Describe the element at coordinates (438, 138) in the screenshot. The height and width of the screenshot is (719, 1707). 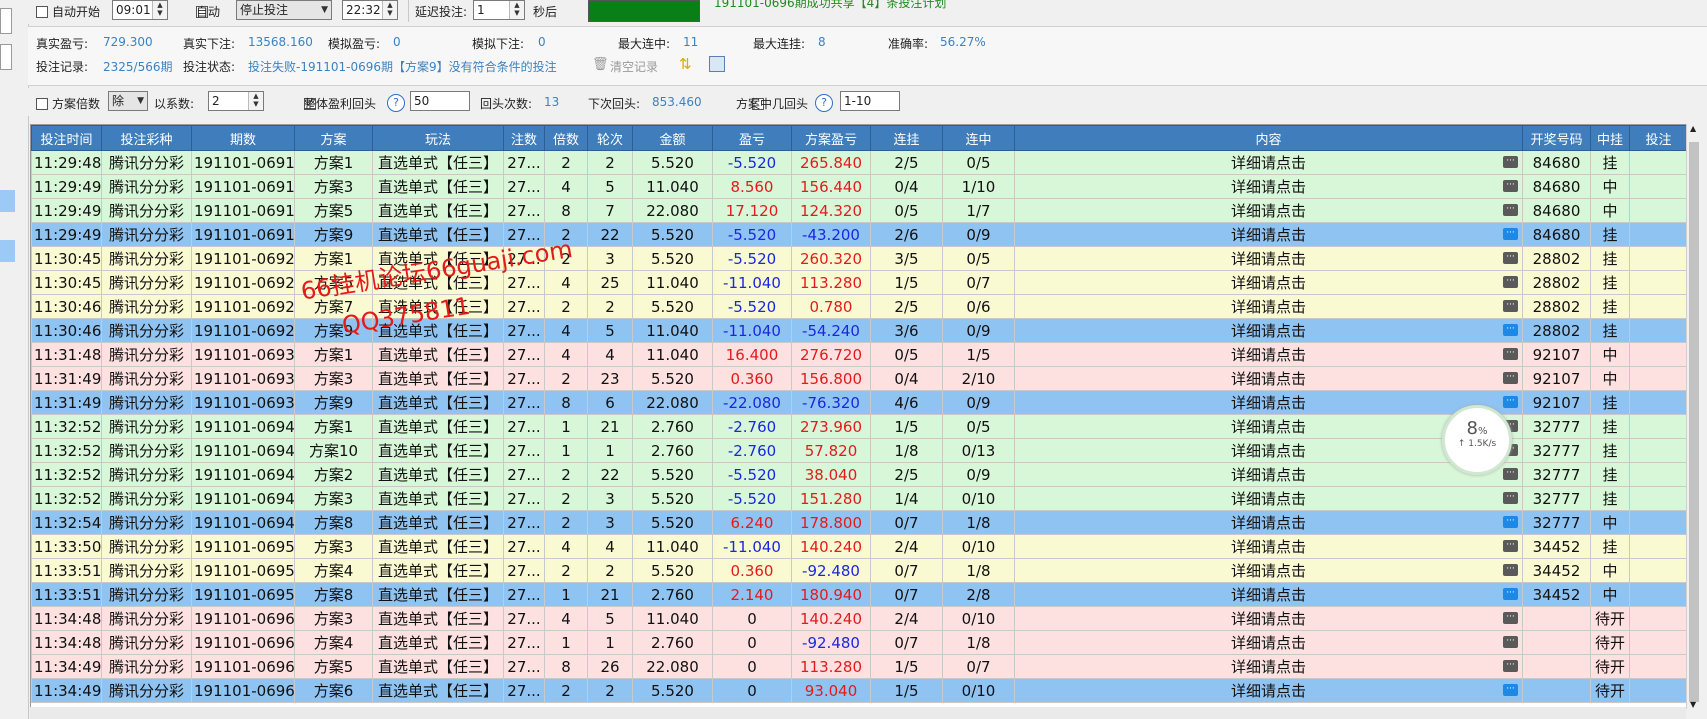
I see `column-header: 玩法` at that location.